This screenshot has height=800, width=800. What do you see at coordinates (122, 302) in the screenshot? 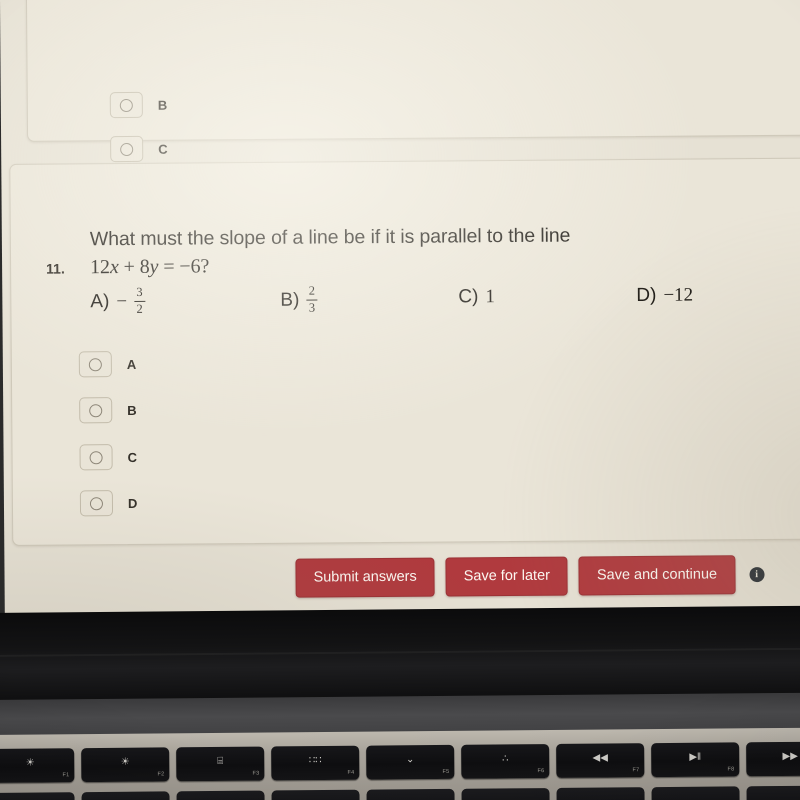
I see `choice-a-sign: −` at bounding box center [122, 302].